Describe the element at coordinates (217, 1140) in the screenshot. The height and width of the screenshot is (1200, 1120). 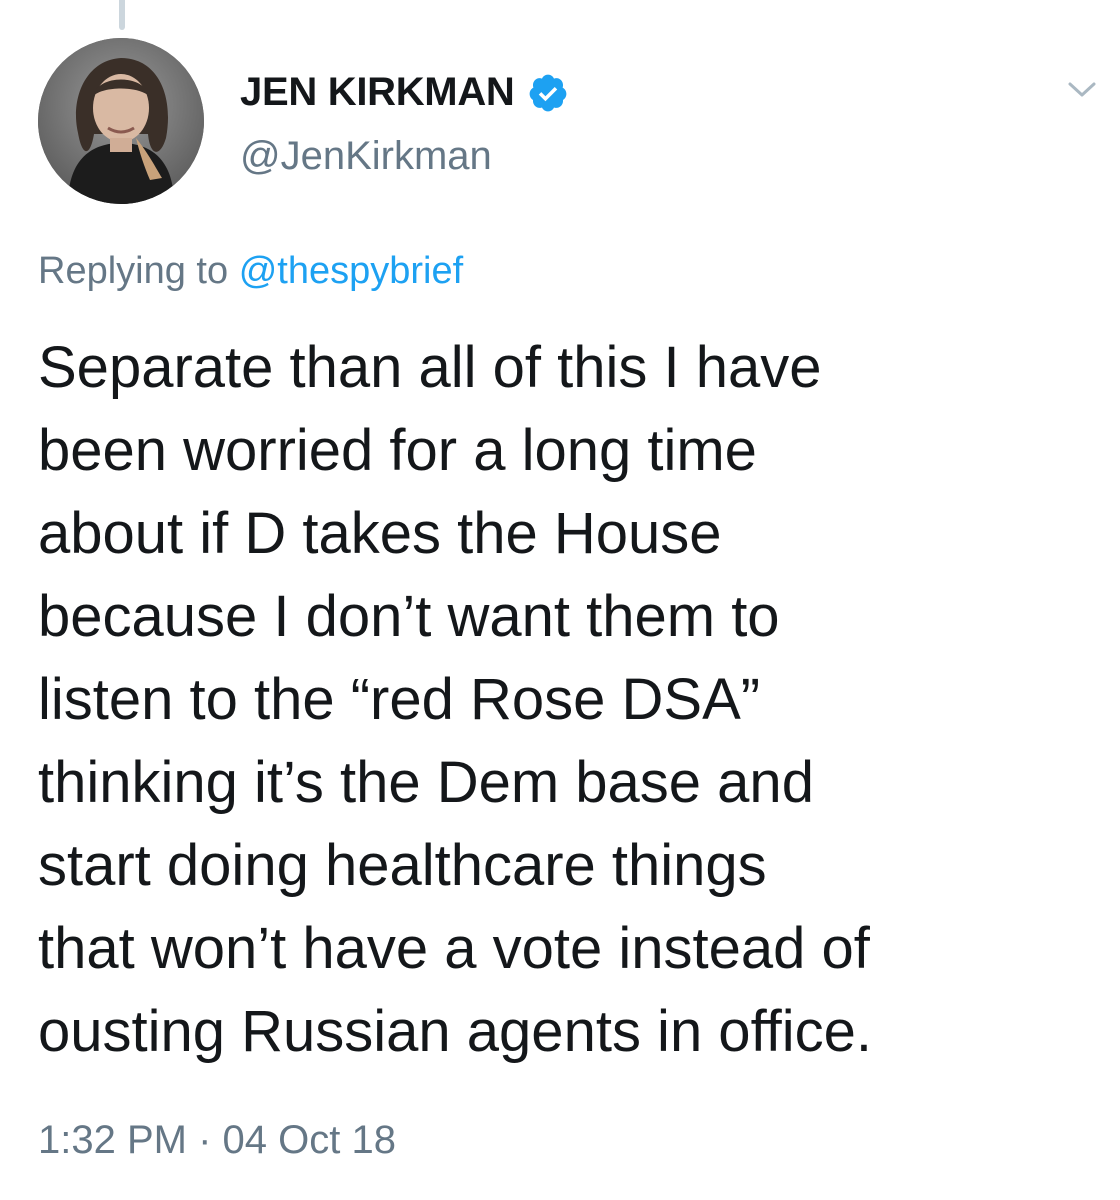
I see `tweet-timestamp: 1:32 PM · 04 Oct 18` at that location.